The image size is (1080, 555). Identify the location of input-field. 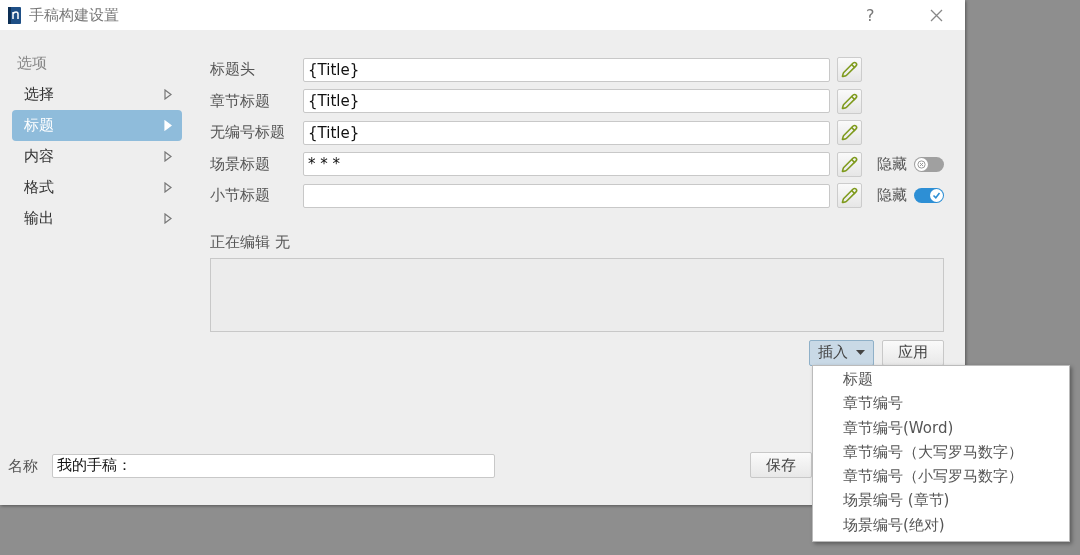
(566, 195).